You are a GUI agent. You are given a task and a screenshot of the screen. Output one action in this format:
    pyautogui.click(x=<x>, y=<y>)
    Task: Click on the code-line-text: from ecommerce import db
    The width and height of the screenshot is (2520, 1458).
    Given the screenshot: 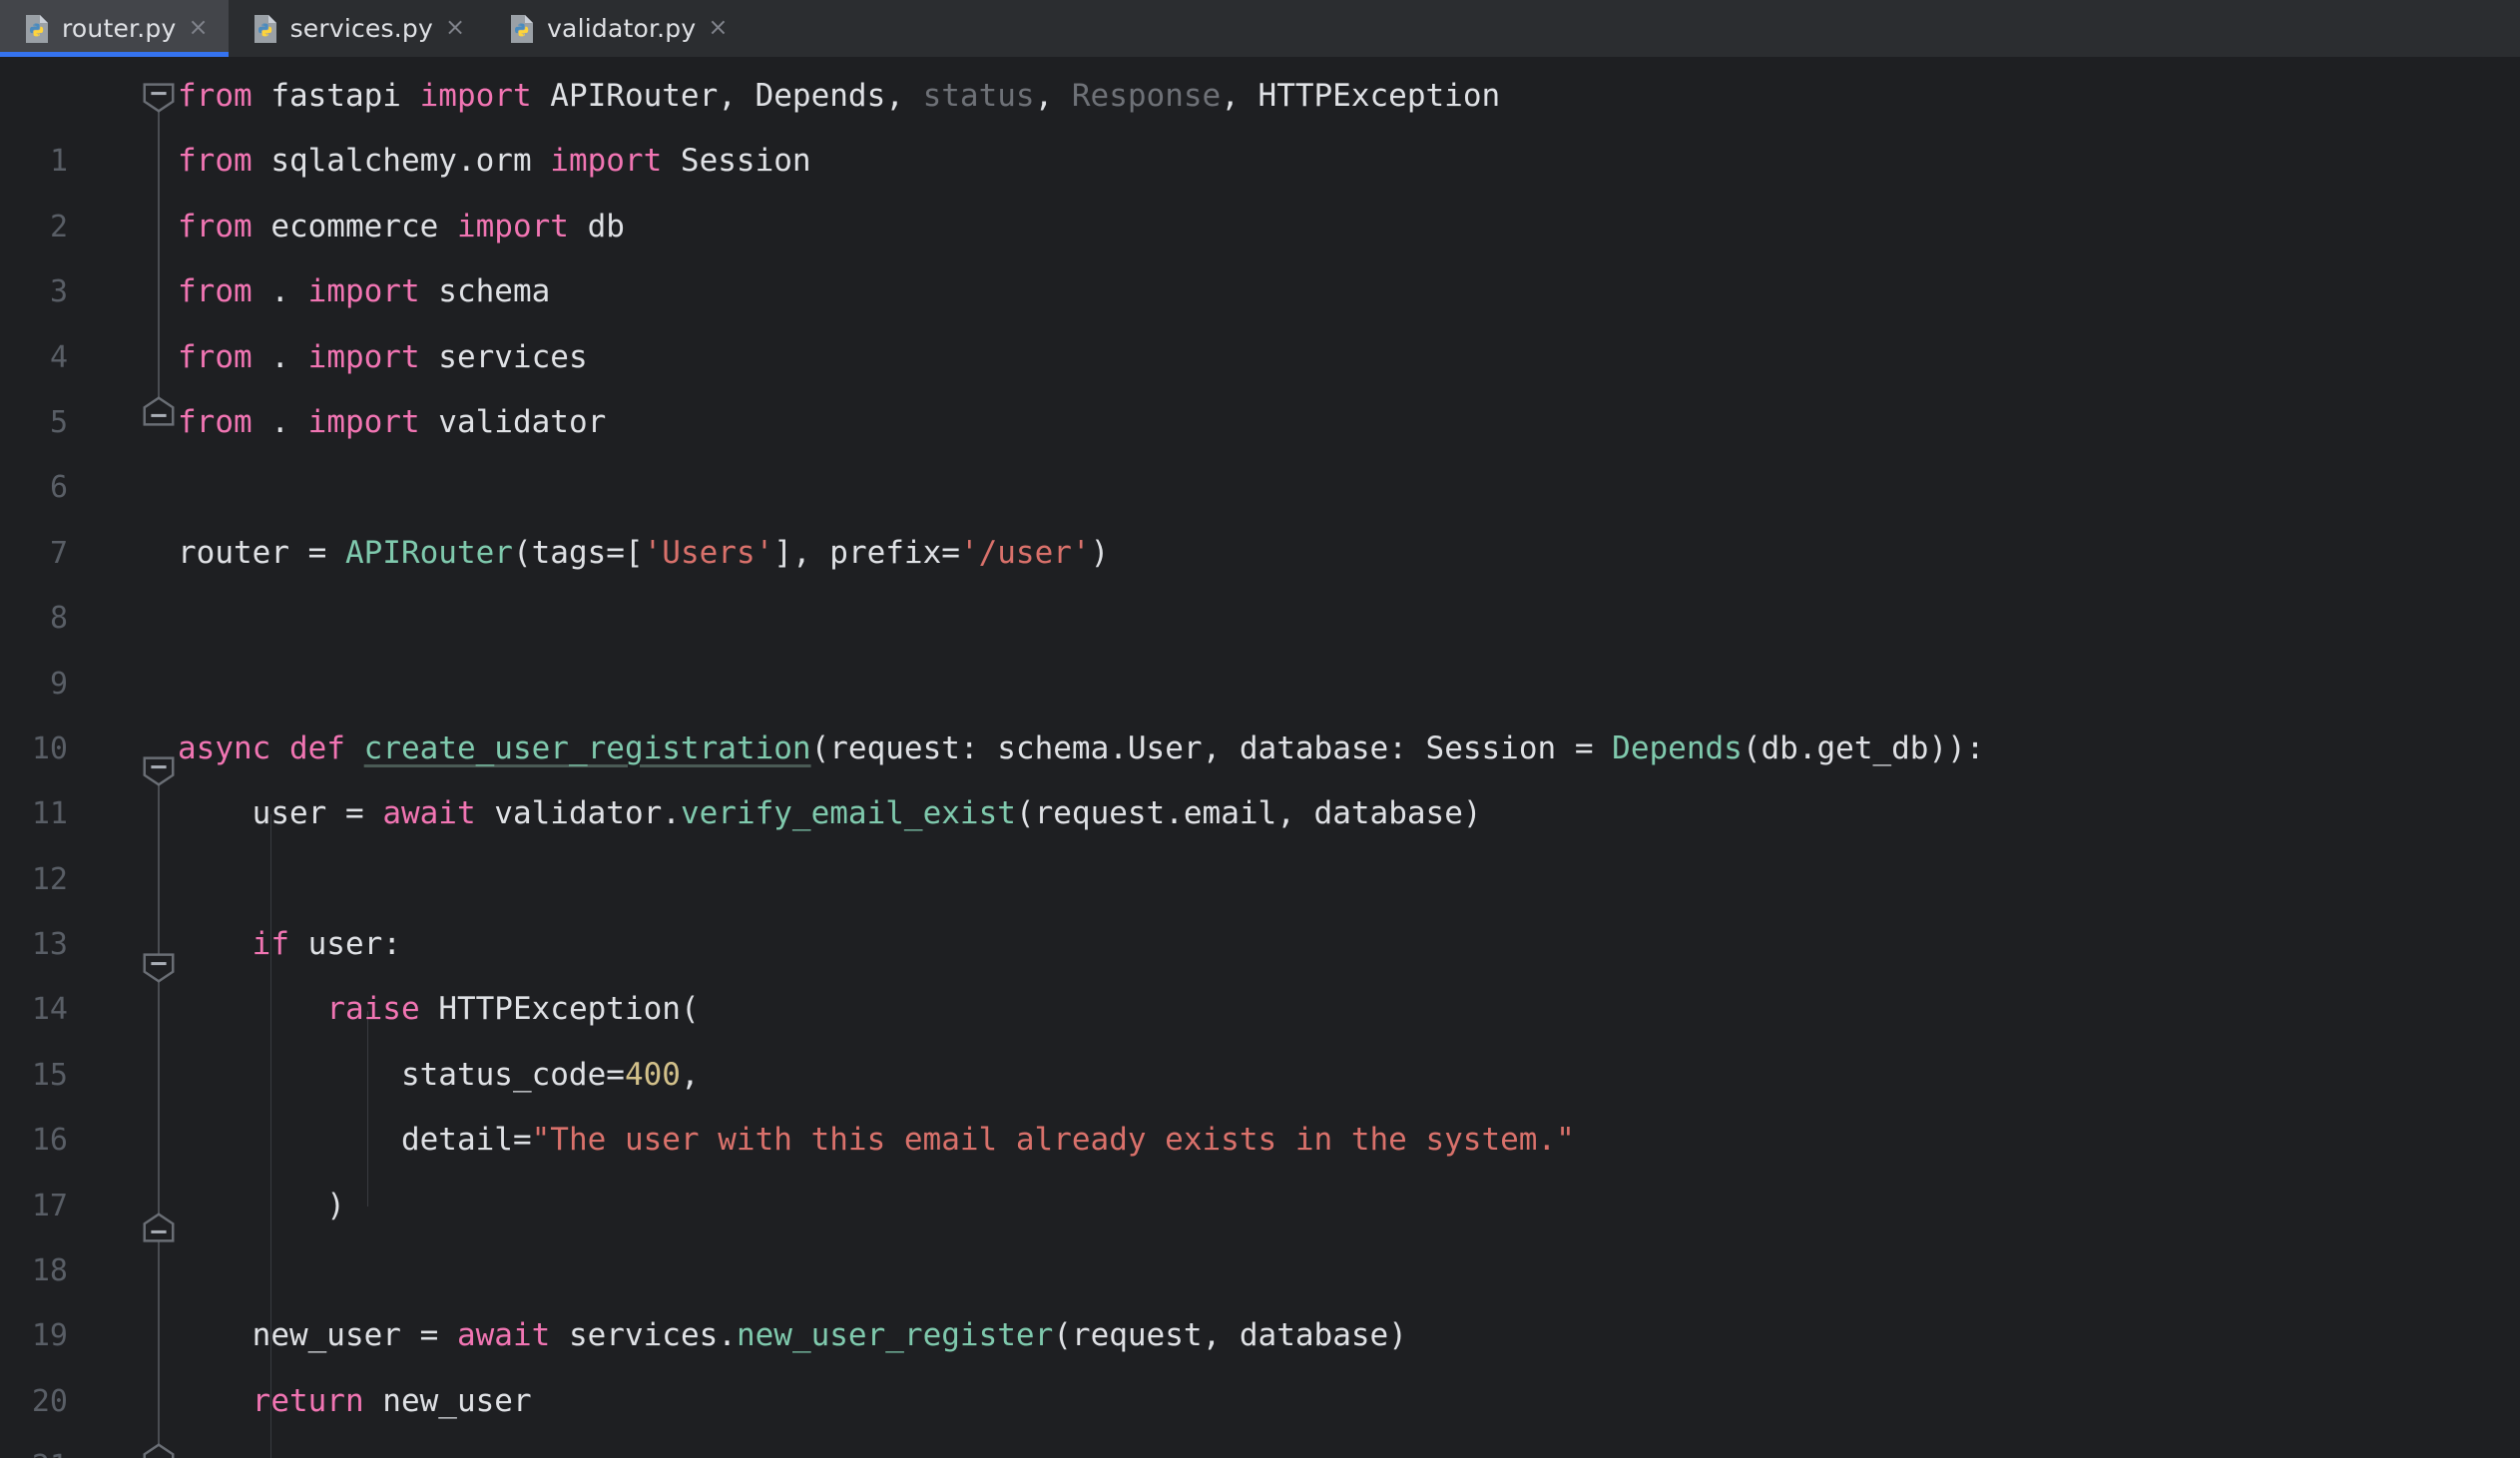 What is the action you would take?
    pyautogui.click(x=401, y=226)
    